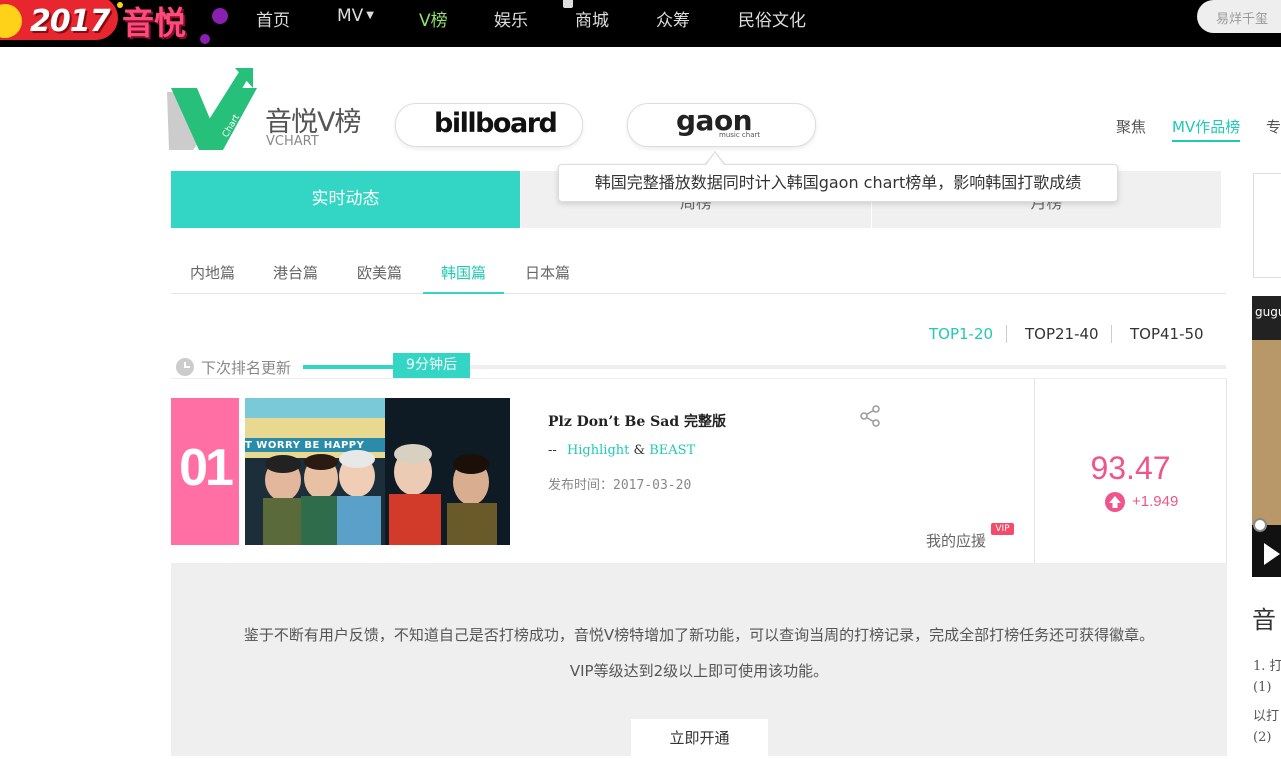 The height and width of the screenshot is (759, 1281). Describe the element at coordinates (1268, 312) in the screenshot. I see `side-video-label: gugu` at that location.